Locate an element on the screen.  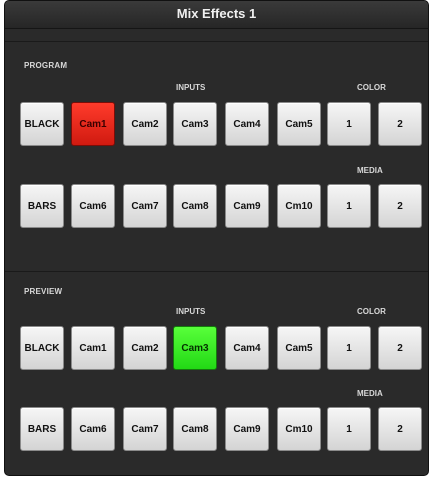
preview-cam7-button: Cam7 is located at coordinates (145, 429).